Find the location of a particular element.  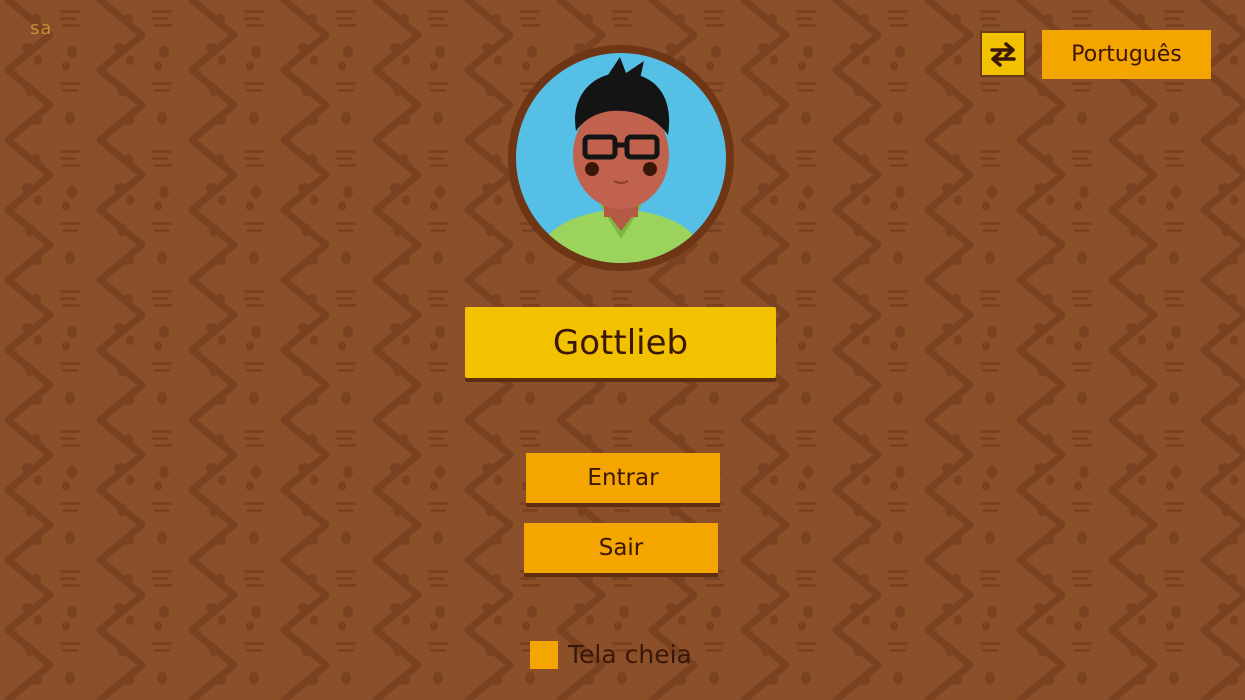

avatar is located at coordinates (621, 158).